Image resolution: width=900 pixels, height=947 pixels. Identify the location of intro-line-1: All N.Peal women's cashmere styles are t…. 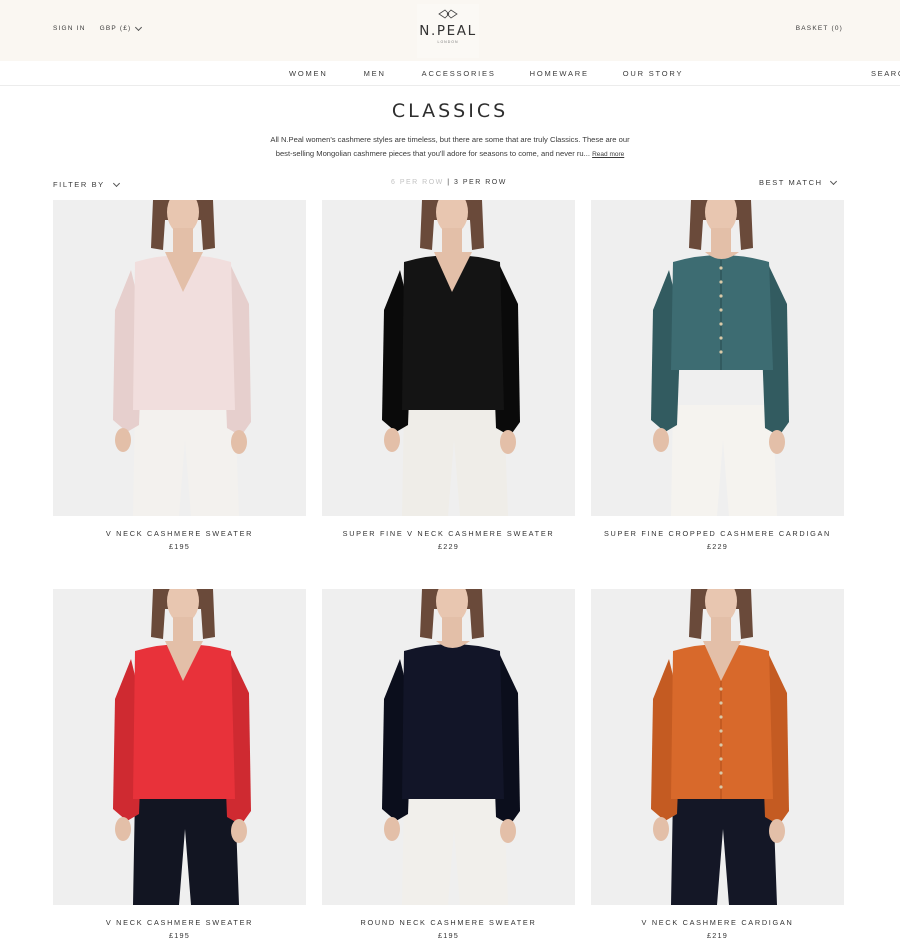
(450, 139).